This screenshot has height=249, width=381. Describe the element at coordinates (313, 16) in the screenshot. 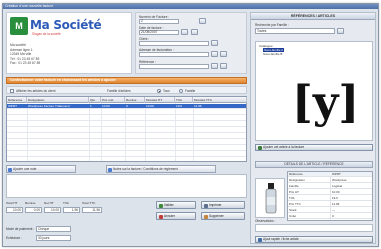

I see `articles-panel-title: RÉFÉRENCES / ARTICLES` at that location.